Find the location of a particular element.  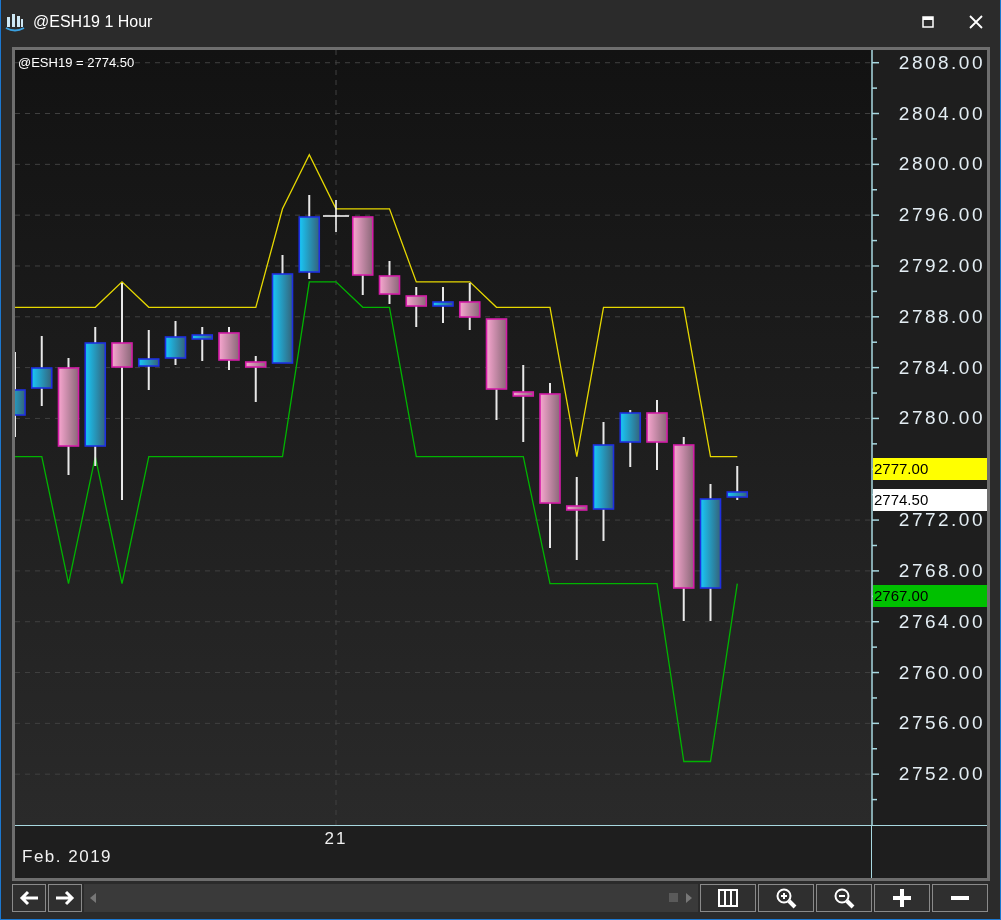

zoom-in-icon is located at coordinates (786, 897).